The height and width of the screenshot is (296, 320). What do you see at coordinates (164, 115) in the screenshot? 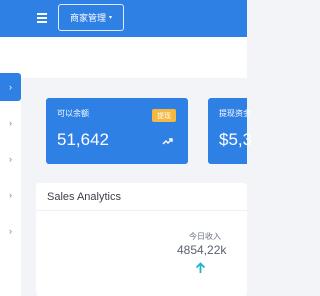
I see `withdraw-button: 提现` at bounding box center [164, 115].